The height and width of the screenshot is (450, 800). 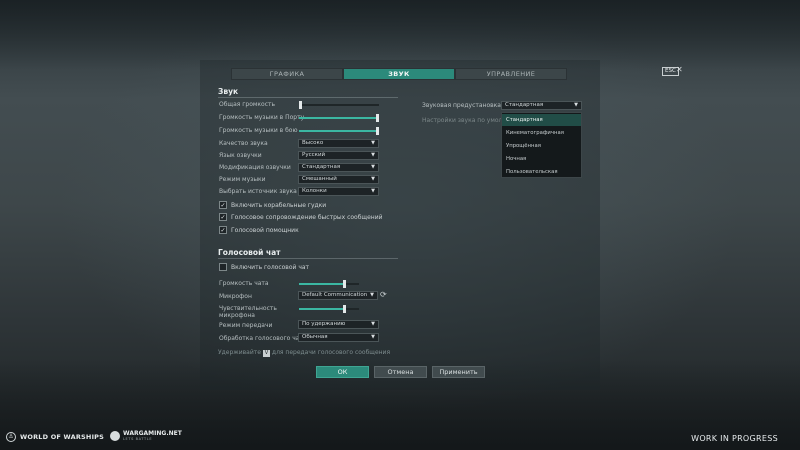 I want to click on hint-text-before: Удерживайте, so click(x=239, y=352).